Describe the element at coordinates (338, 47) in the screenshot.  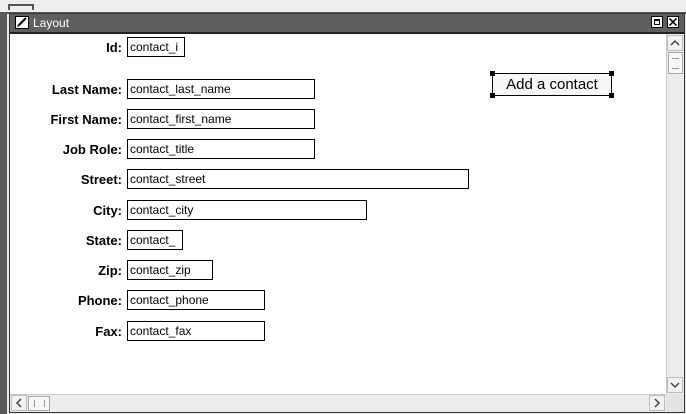
I see `field-row-id: Id: contact_i` at that location.